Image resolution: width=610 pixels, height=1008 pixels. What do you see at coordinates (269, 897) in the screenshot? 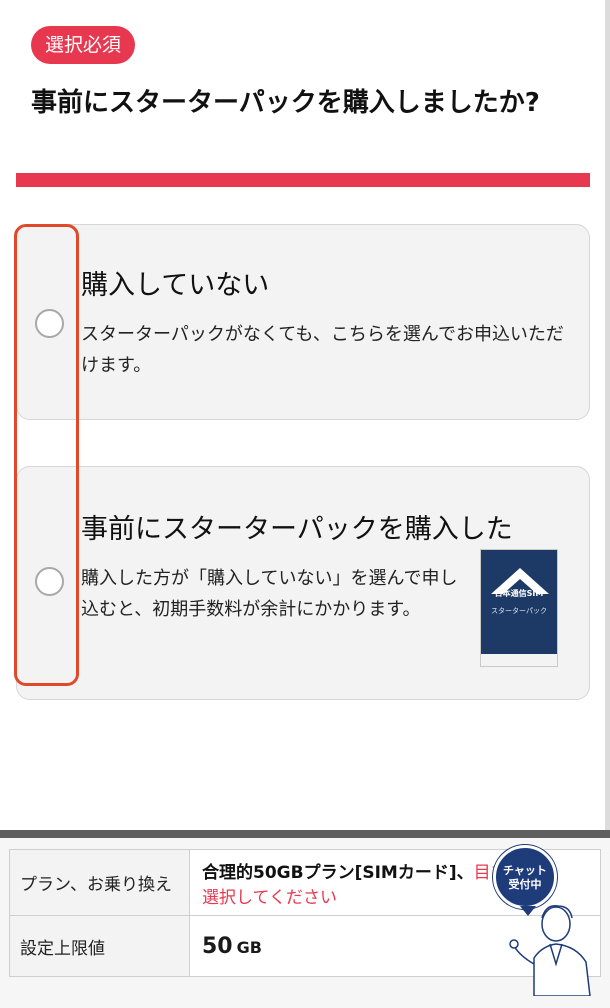
I see `plan-note: 選択してください` at bounding box center [269, 897].